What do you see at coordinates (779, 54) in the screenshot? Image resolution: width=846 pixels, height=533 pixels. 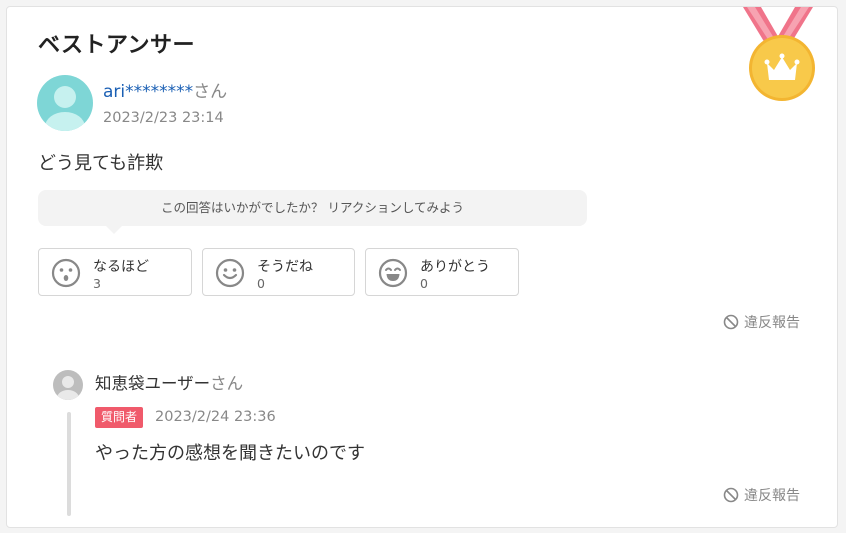 I see `gold-medal-icon` at bounding box center [779, 54].